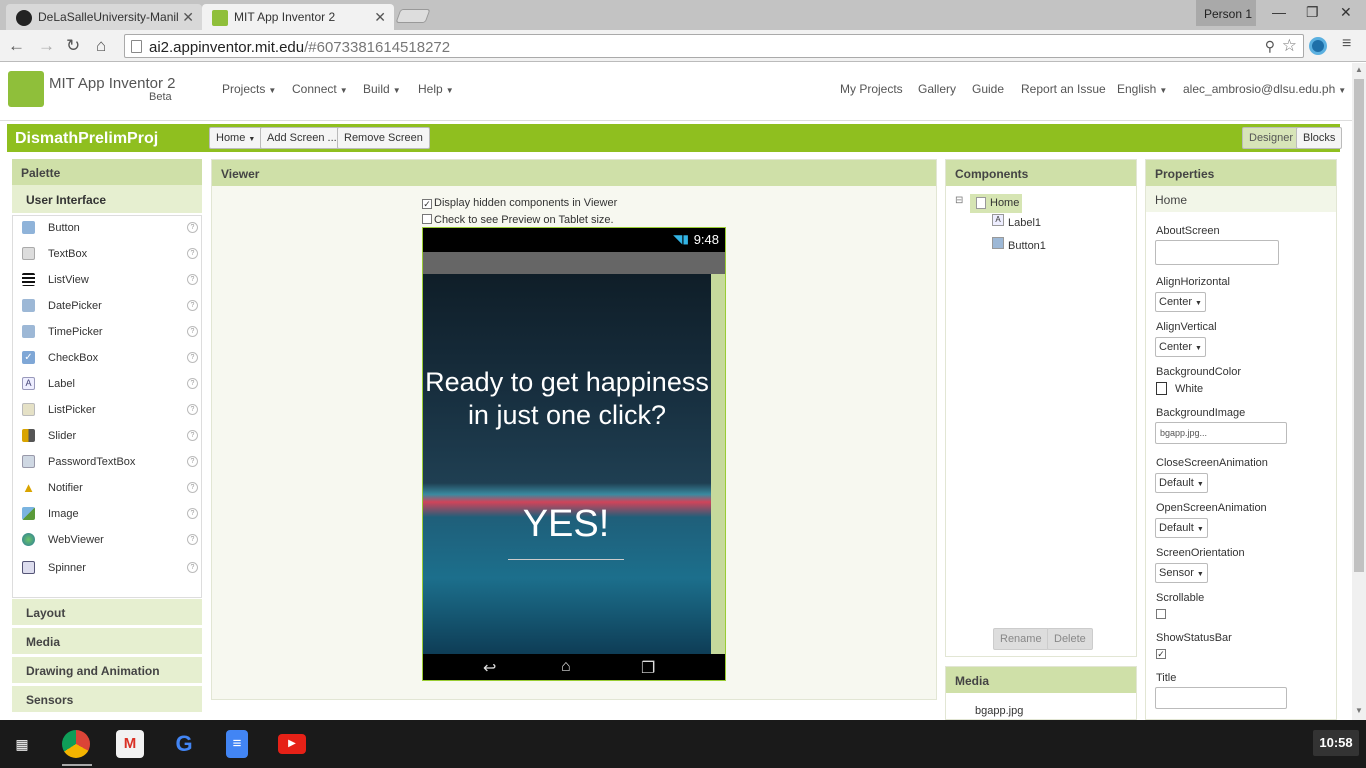  I want to click on palette-item-spinner: Spinner?, so click(107, 569).